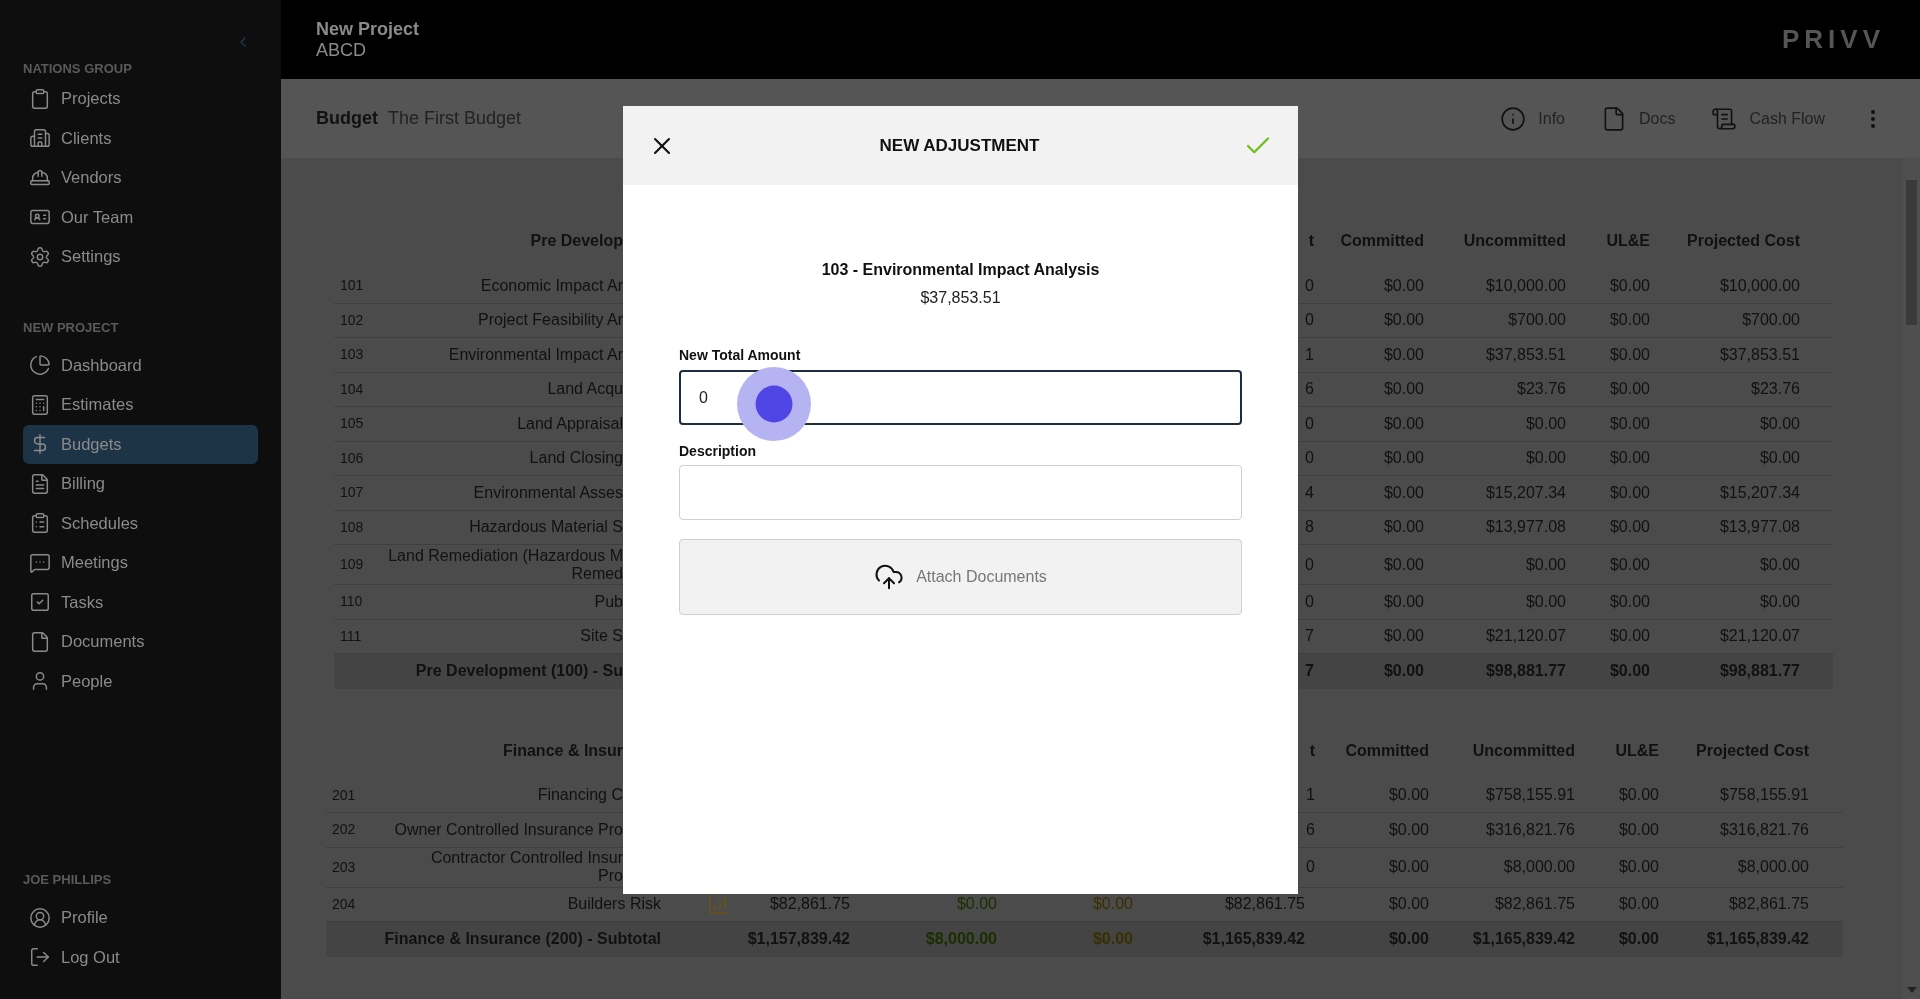  Describe the element at coordinates (1310, 829) in the screenshot. I see `table-cell-text: 6` at that location.